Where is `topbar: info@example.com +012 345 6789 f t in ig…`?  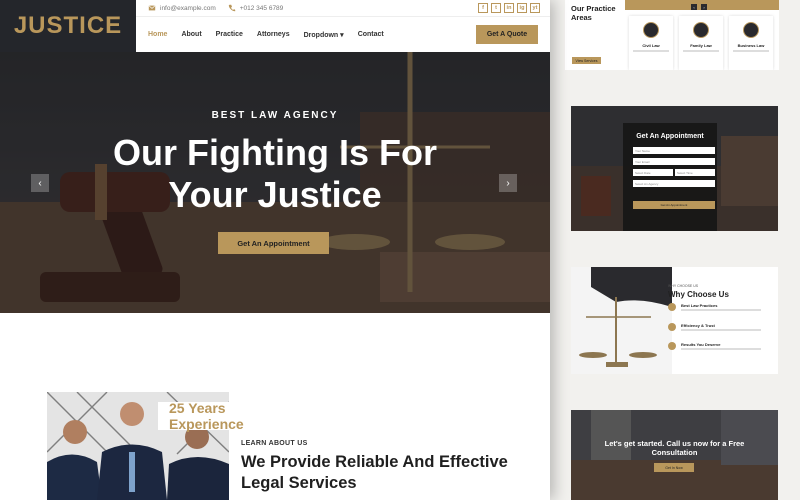 topbar: info@example.com +012 345 6789 f t in ig… is located at coordinates (343, 8).